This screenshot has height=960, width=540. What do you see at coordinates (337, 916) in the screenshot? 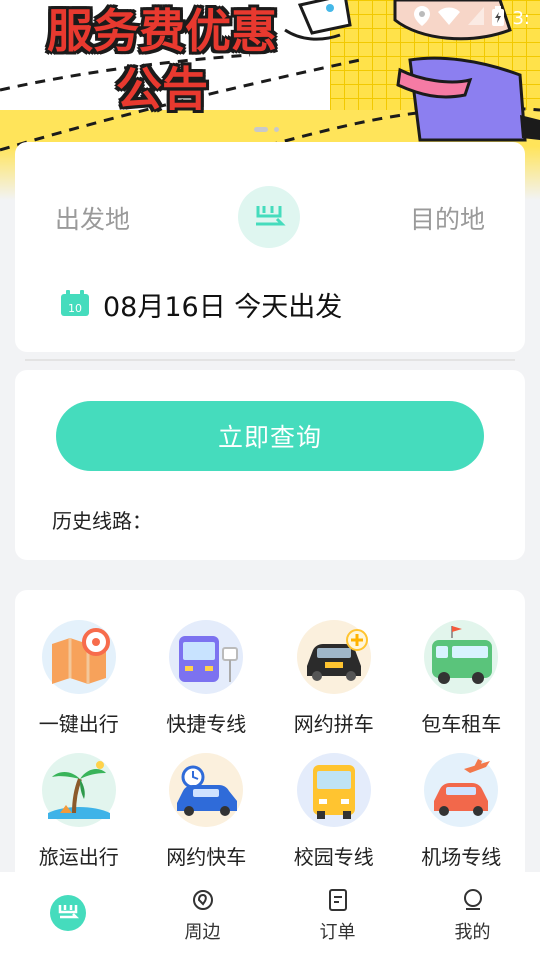
I see `tab-orders: 订单` at bounding box center [337, 916].